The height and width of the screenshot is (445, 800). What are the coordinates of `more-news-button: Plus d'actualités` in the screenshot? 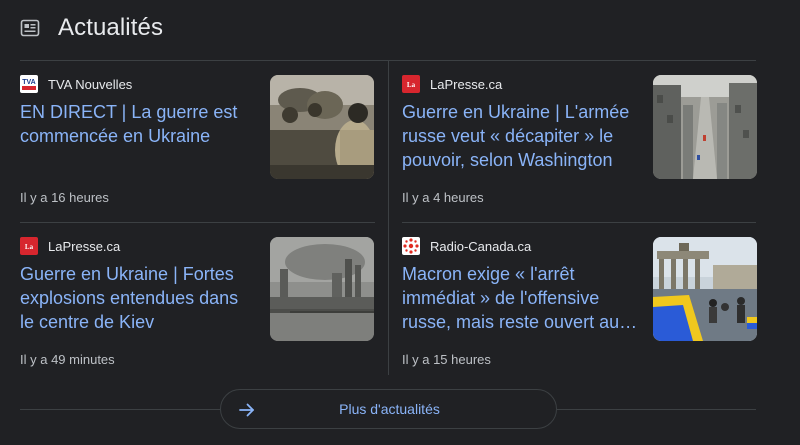 It's located at (388, 409).